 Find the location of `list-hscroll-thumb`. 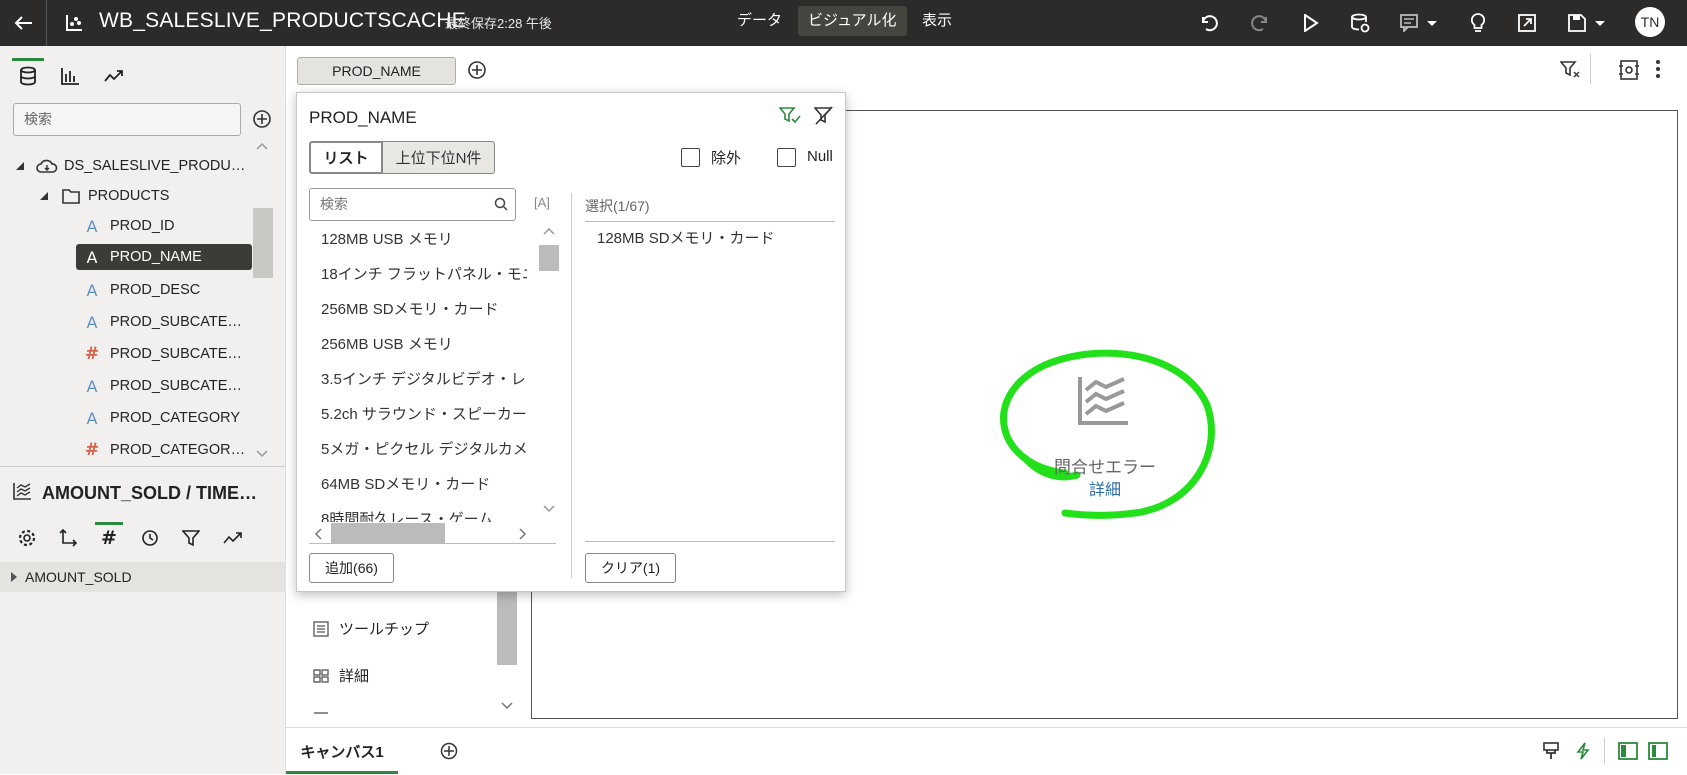

list-hscroll-thumb is located at coordinates (388, 533).